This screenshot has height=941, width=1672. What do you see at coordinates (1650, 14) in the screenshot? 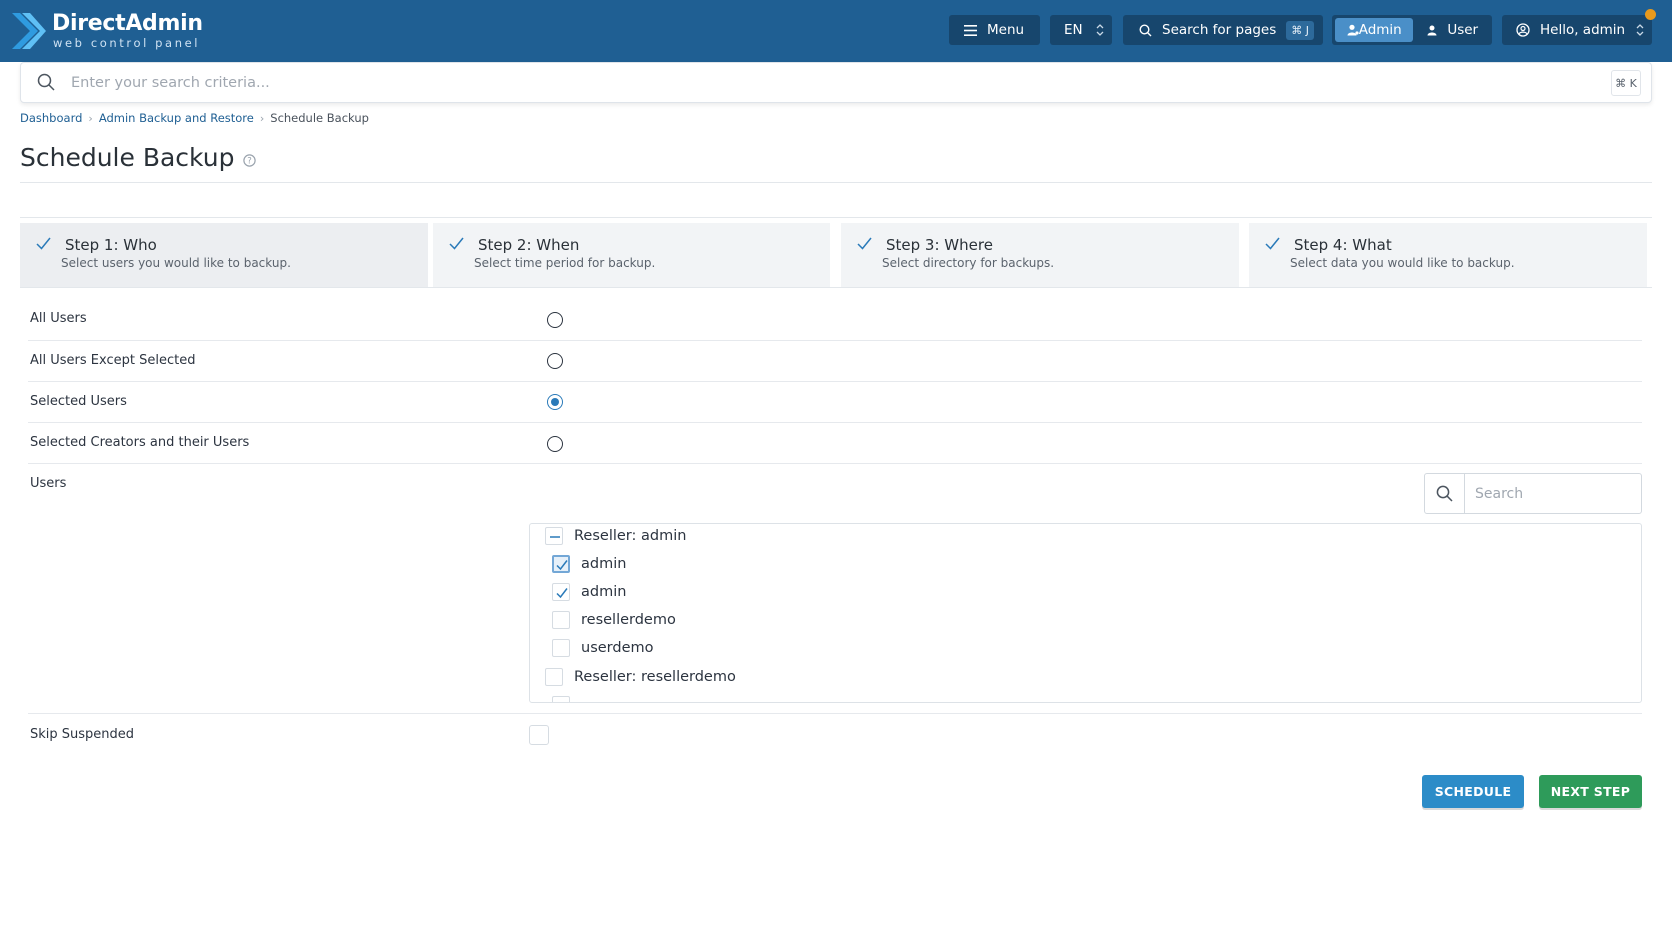
I see `notification-dot` at bounding box center [1650, 14].